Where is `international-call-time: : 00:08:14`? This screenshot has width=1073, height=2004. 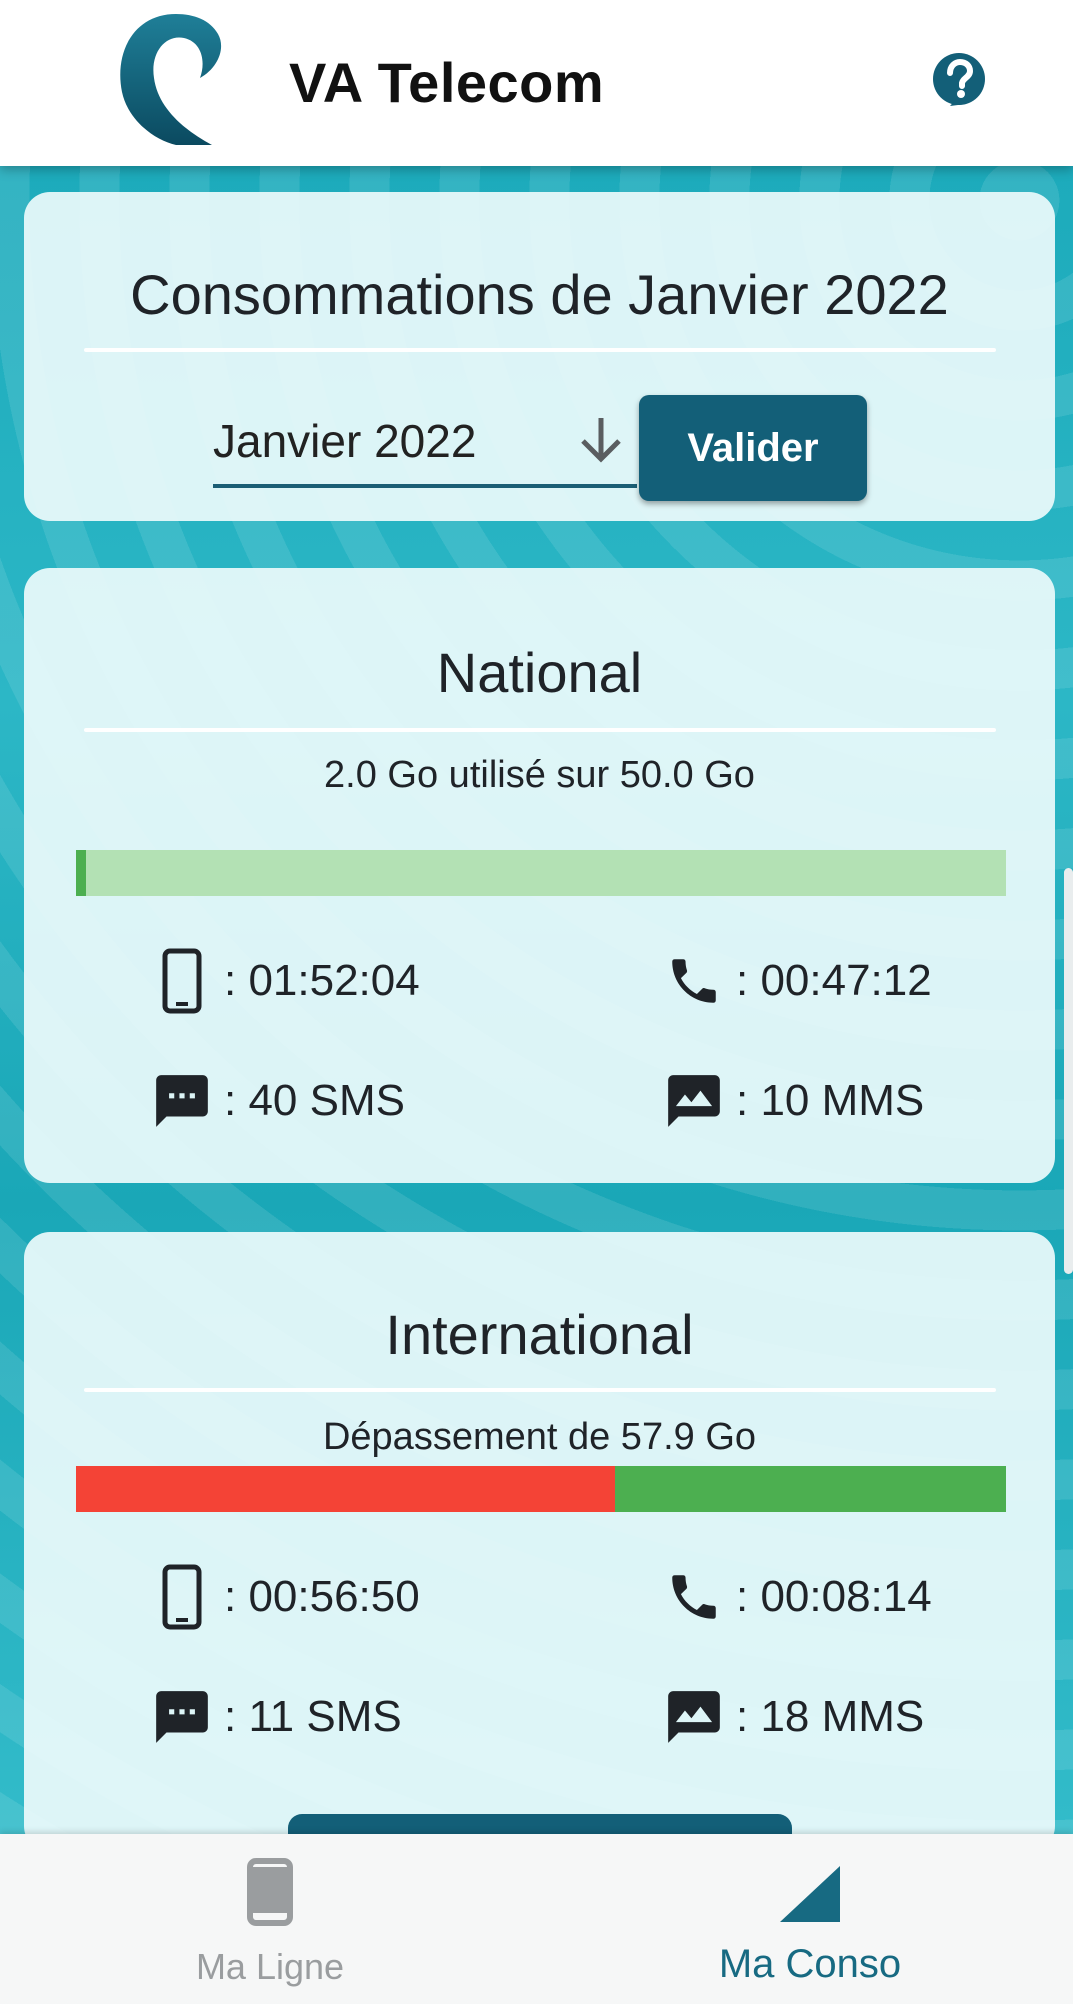 international-call-time: : 00:08:14 is located at coordinates (797, 1597).